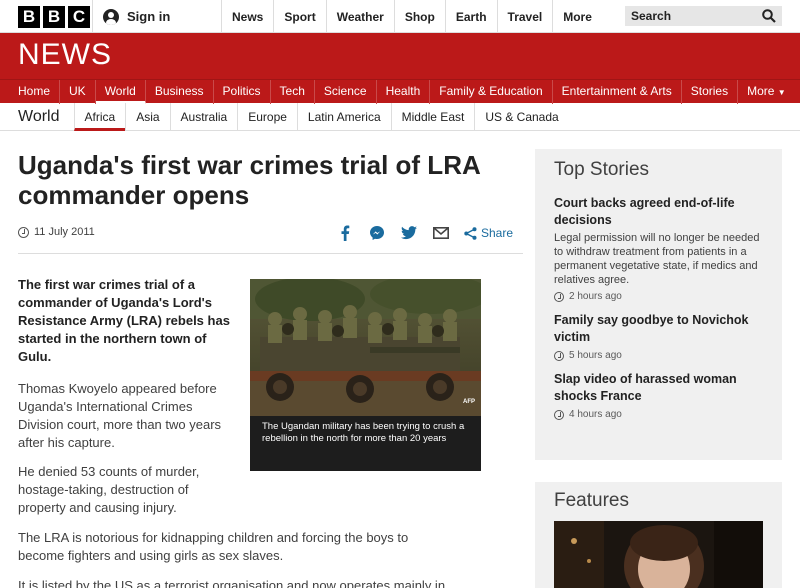 The width and height of the screenshot is (800, 588). What do you see at coordinates (346, 92) in the screenshot?
I see `main-nav-science: Science` at bounding box center [346, 92].